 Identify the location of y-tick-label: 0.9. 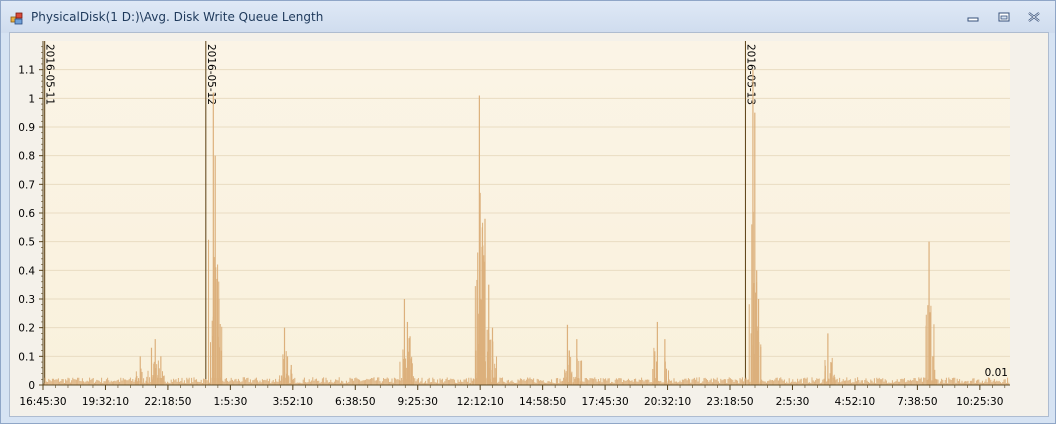
(26, 128).